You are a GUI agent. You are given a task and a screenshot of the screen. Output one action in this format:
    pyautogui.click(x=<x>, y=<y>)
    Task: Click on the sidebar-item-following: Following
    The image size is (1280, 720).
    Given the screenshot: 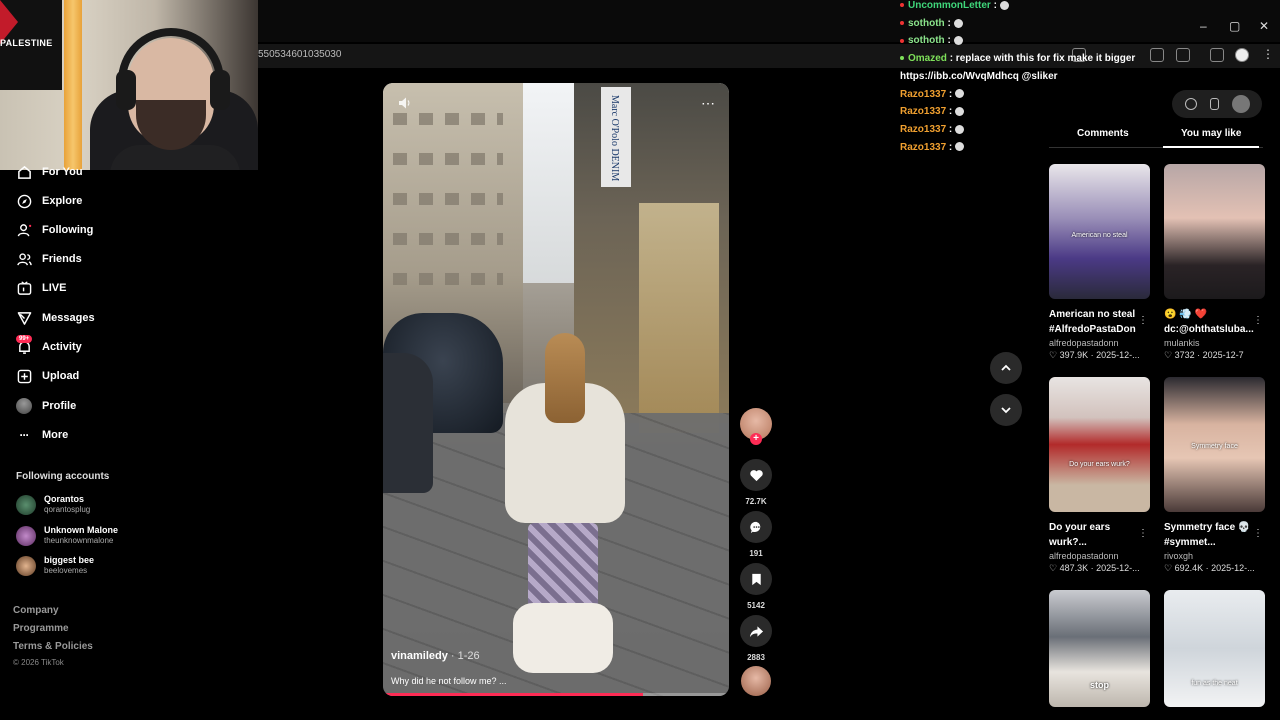 What is the action you would take?
    pyautogui.click(x=54, y=230)
    